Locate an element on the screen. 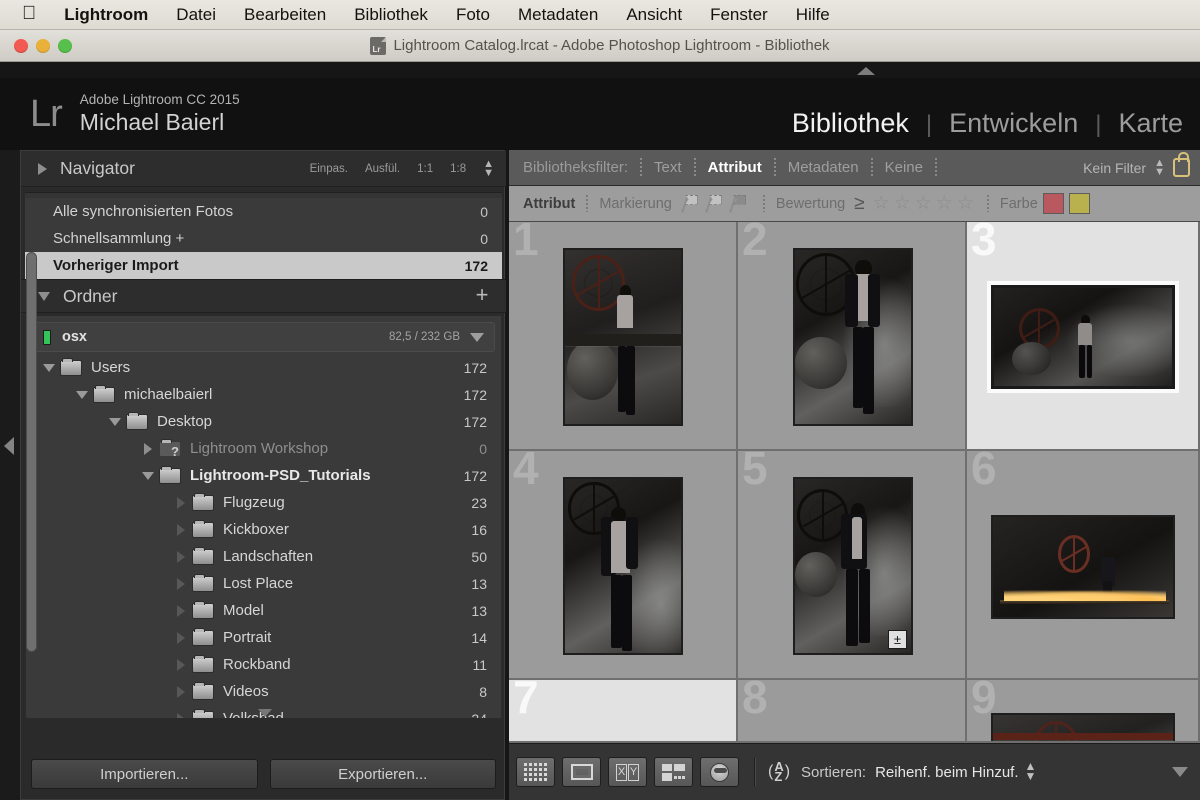  menu-item-fenster: Fenster is located at coordinates (739, 15).